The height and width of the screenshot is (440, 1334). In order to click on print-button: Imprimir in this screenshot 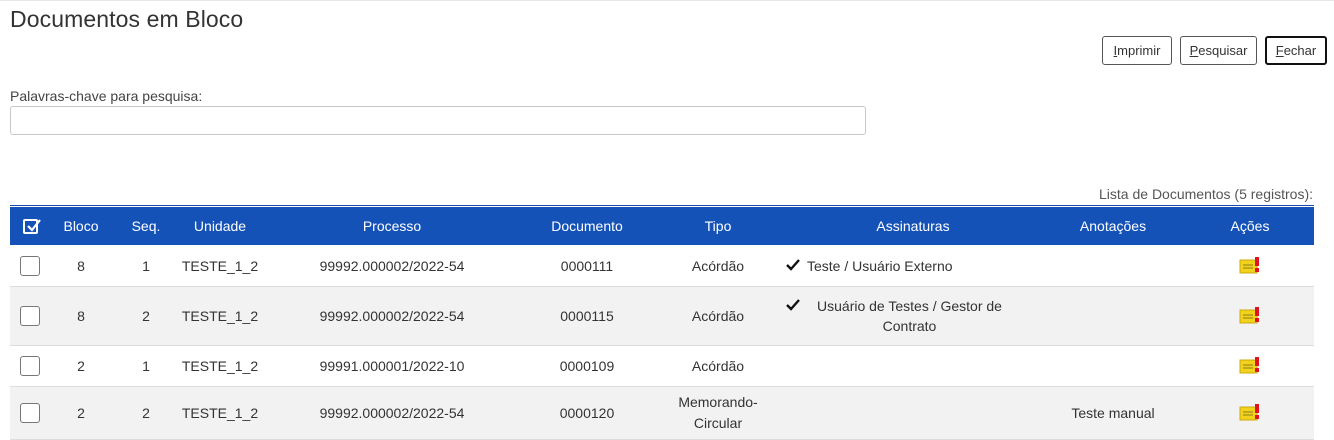, I will do `click(1137, 50)`.